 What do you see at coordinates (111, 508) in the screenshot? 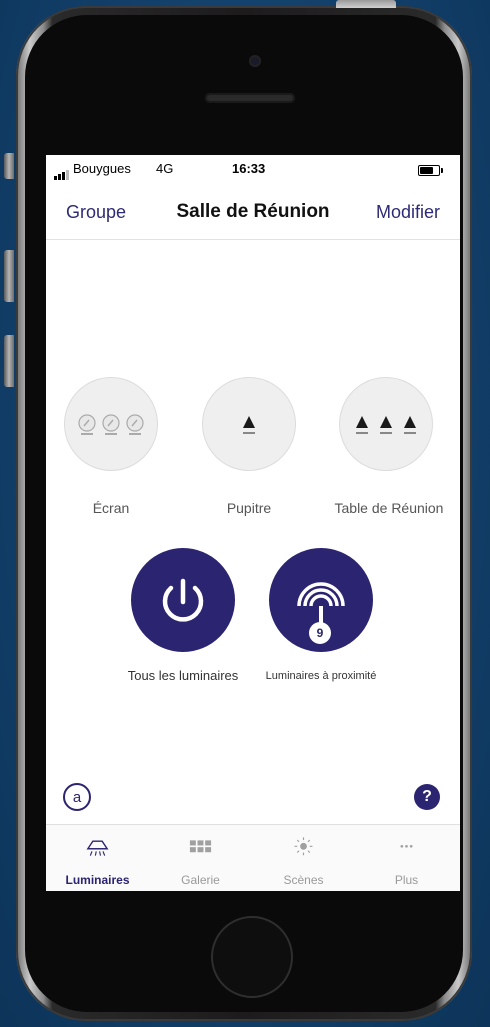
I see `group-ecran-label: Écran` at bounding box center [111, 508].